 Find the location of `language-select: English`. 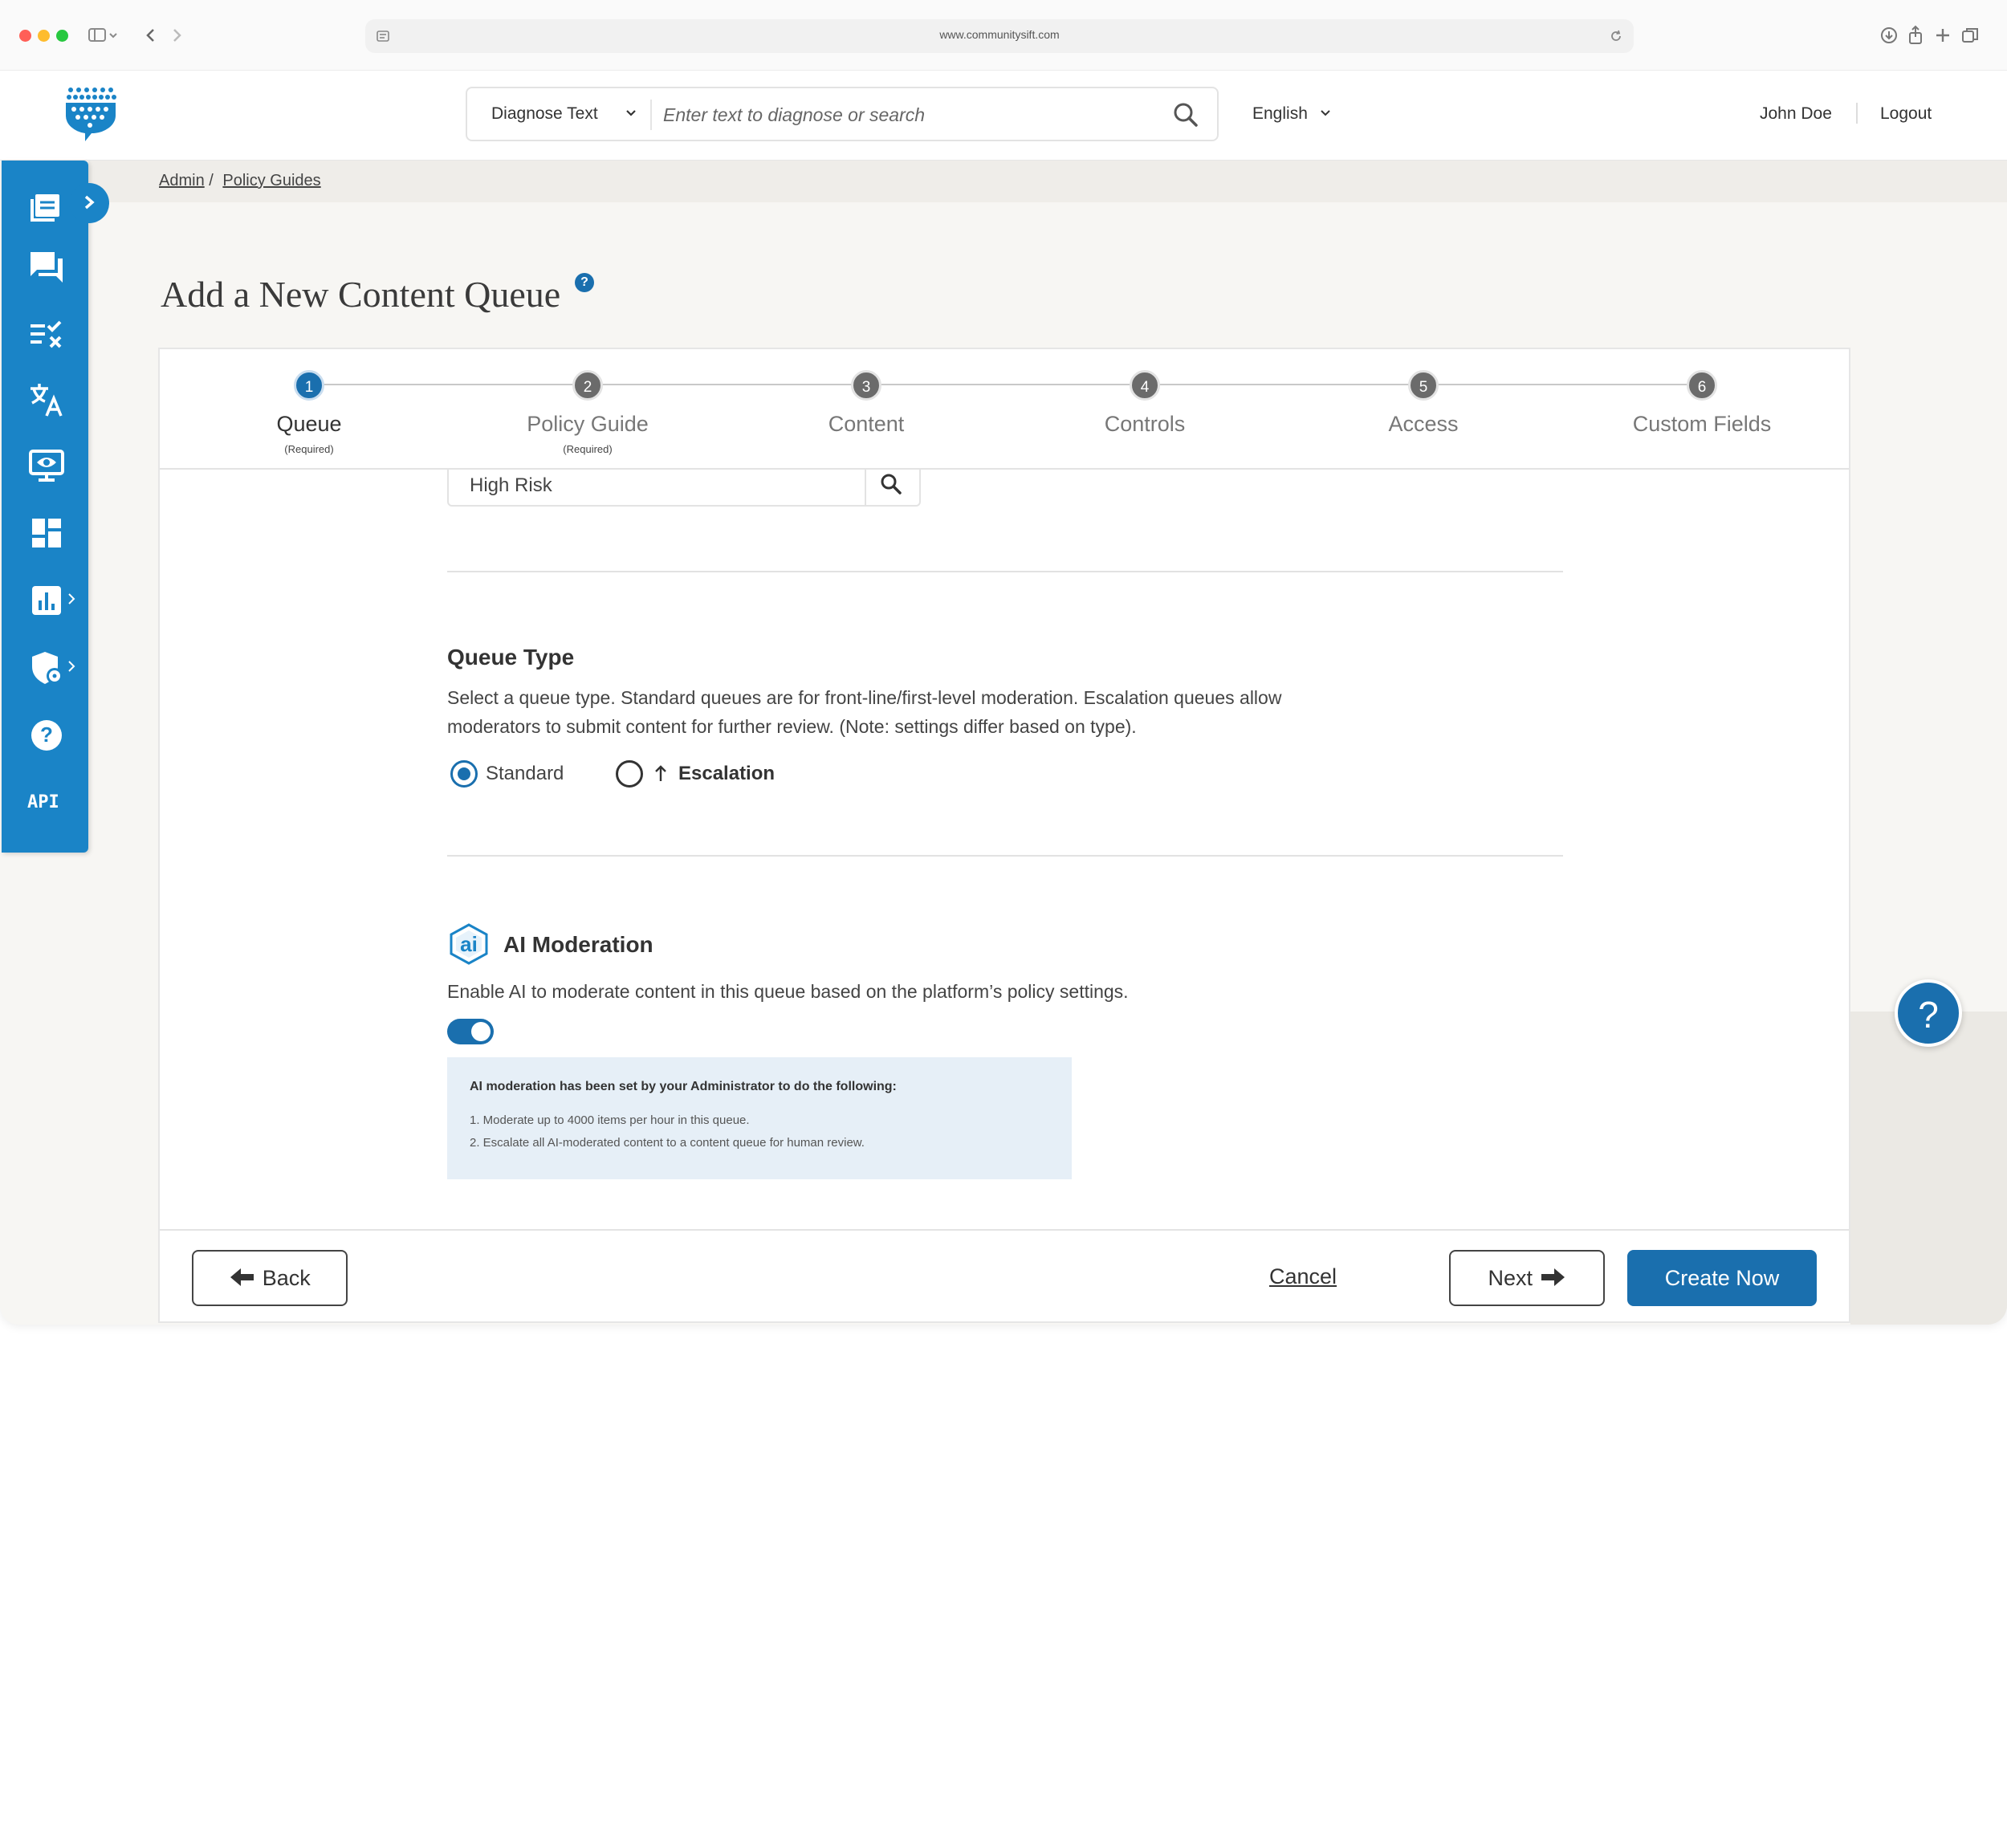

language-select: English is located at coordinates (1292, 114).